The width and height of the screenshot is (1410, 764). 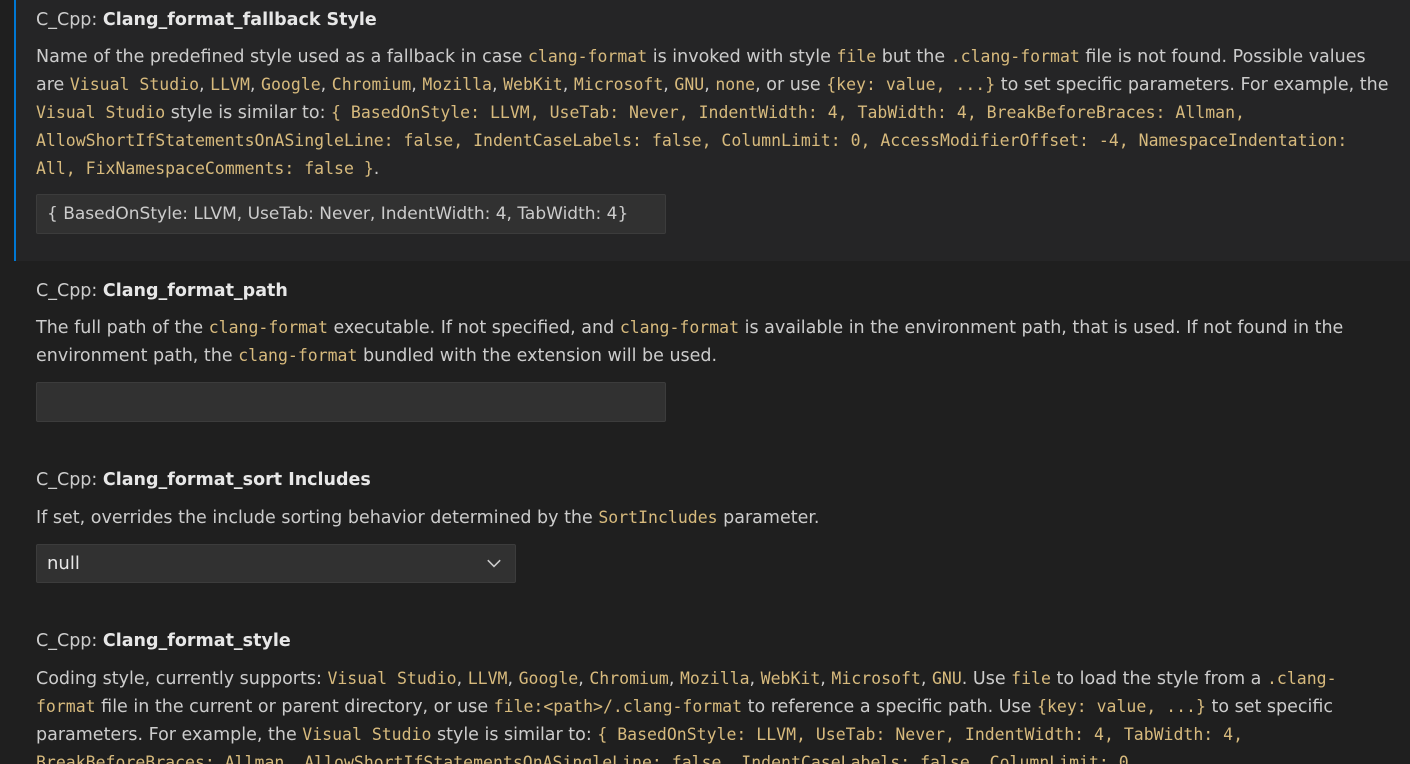 What do you see at coordinates (986, 679) in the screenshot?
I see `description-text: . Use` at bounding box center [986, 679].